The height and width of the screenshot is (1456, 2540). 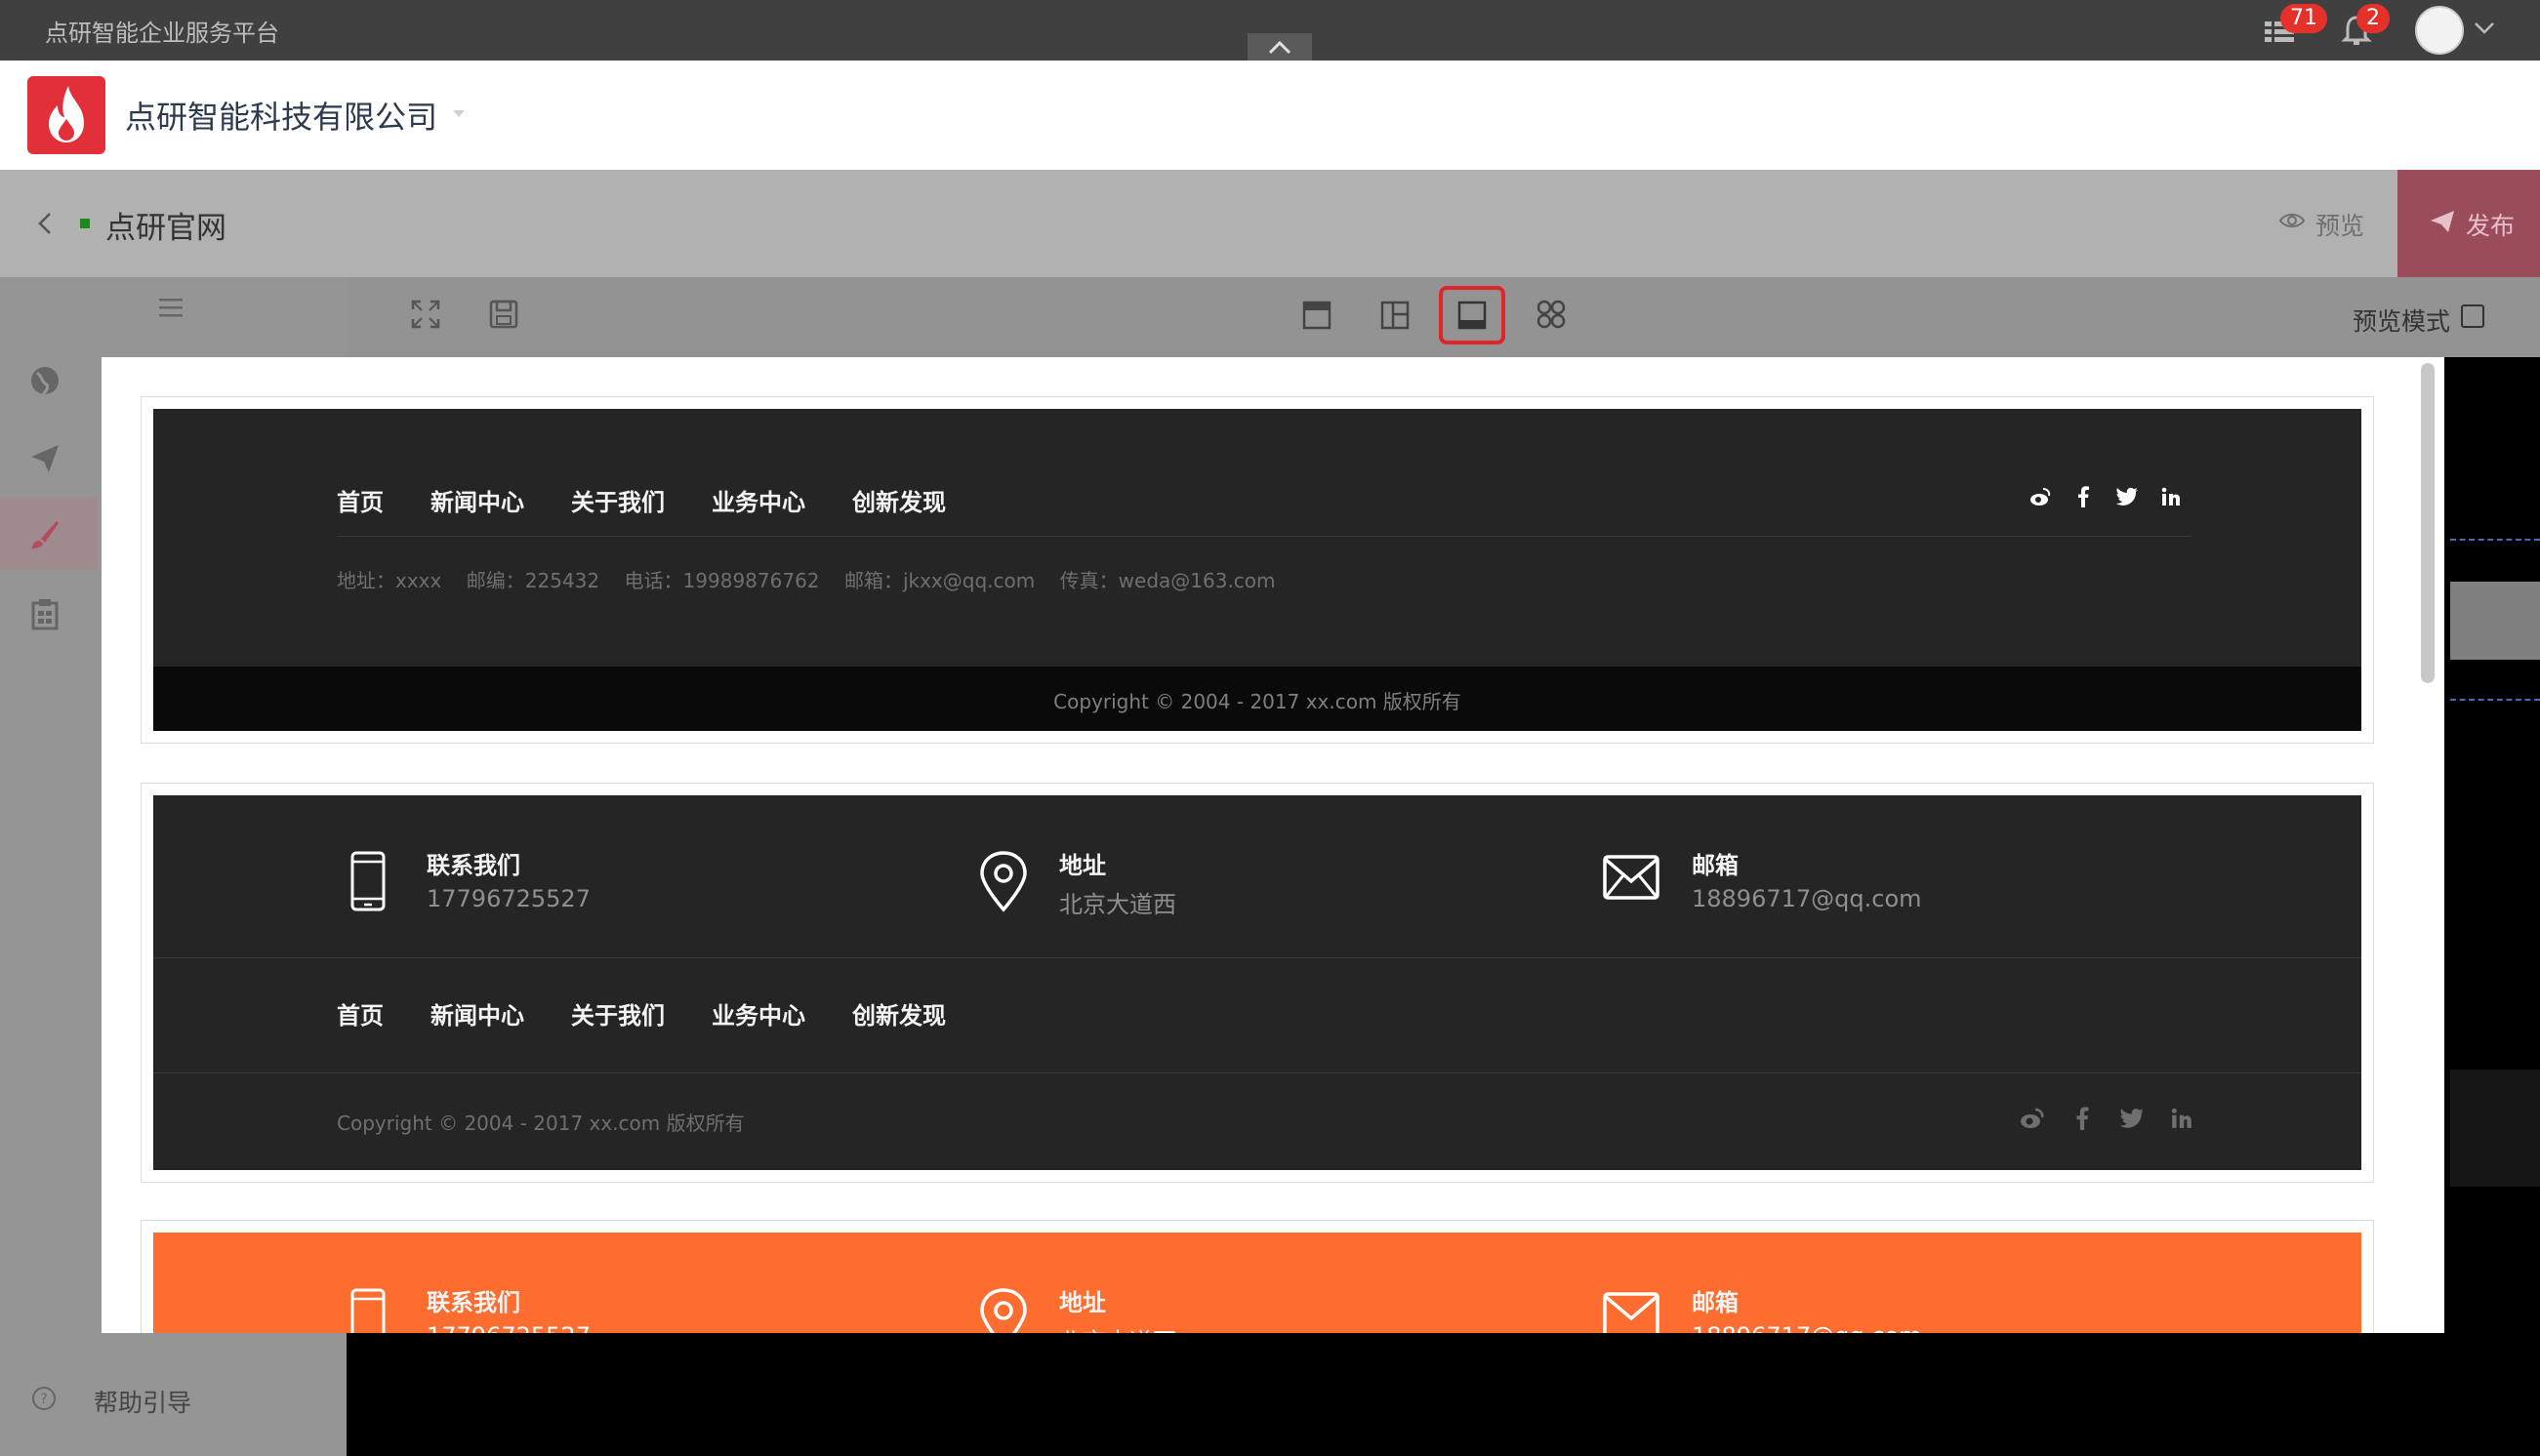 I want to click on clipboard-icon, so click(x=45, y=614).